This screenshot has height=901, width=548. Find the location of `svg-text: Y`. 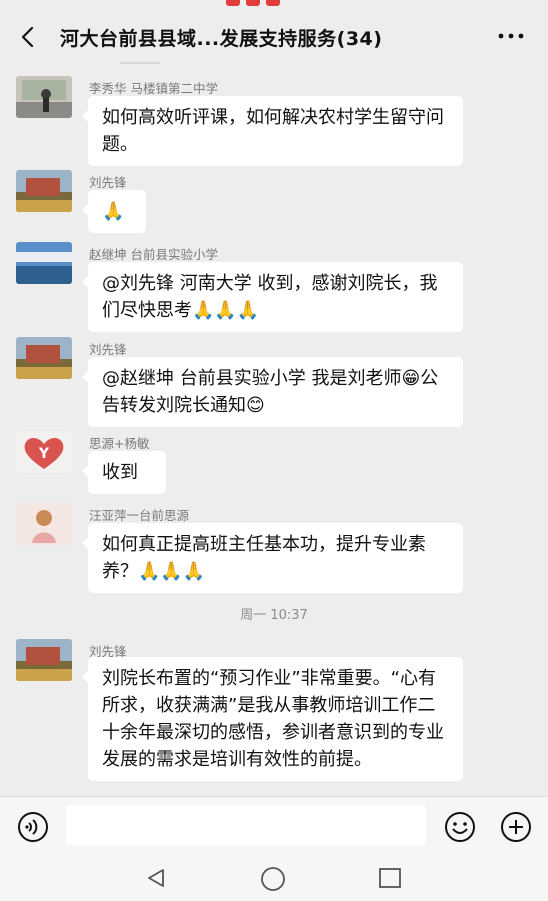

svg-text: Y is located at coordinates (44, 454).